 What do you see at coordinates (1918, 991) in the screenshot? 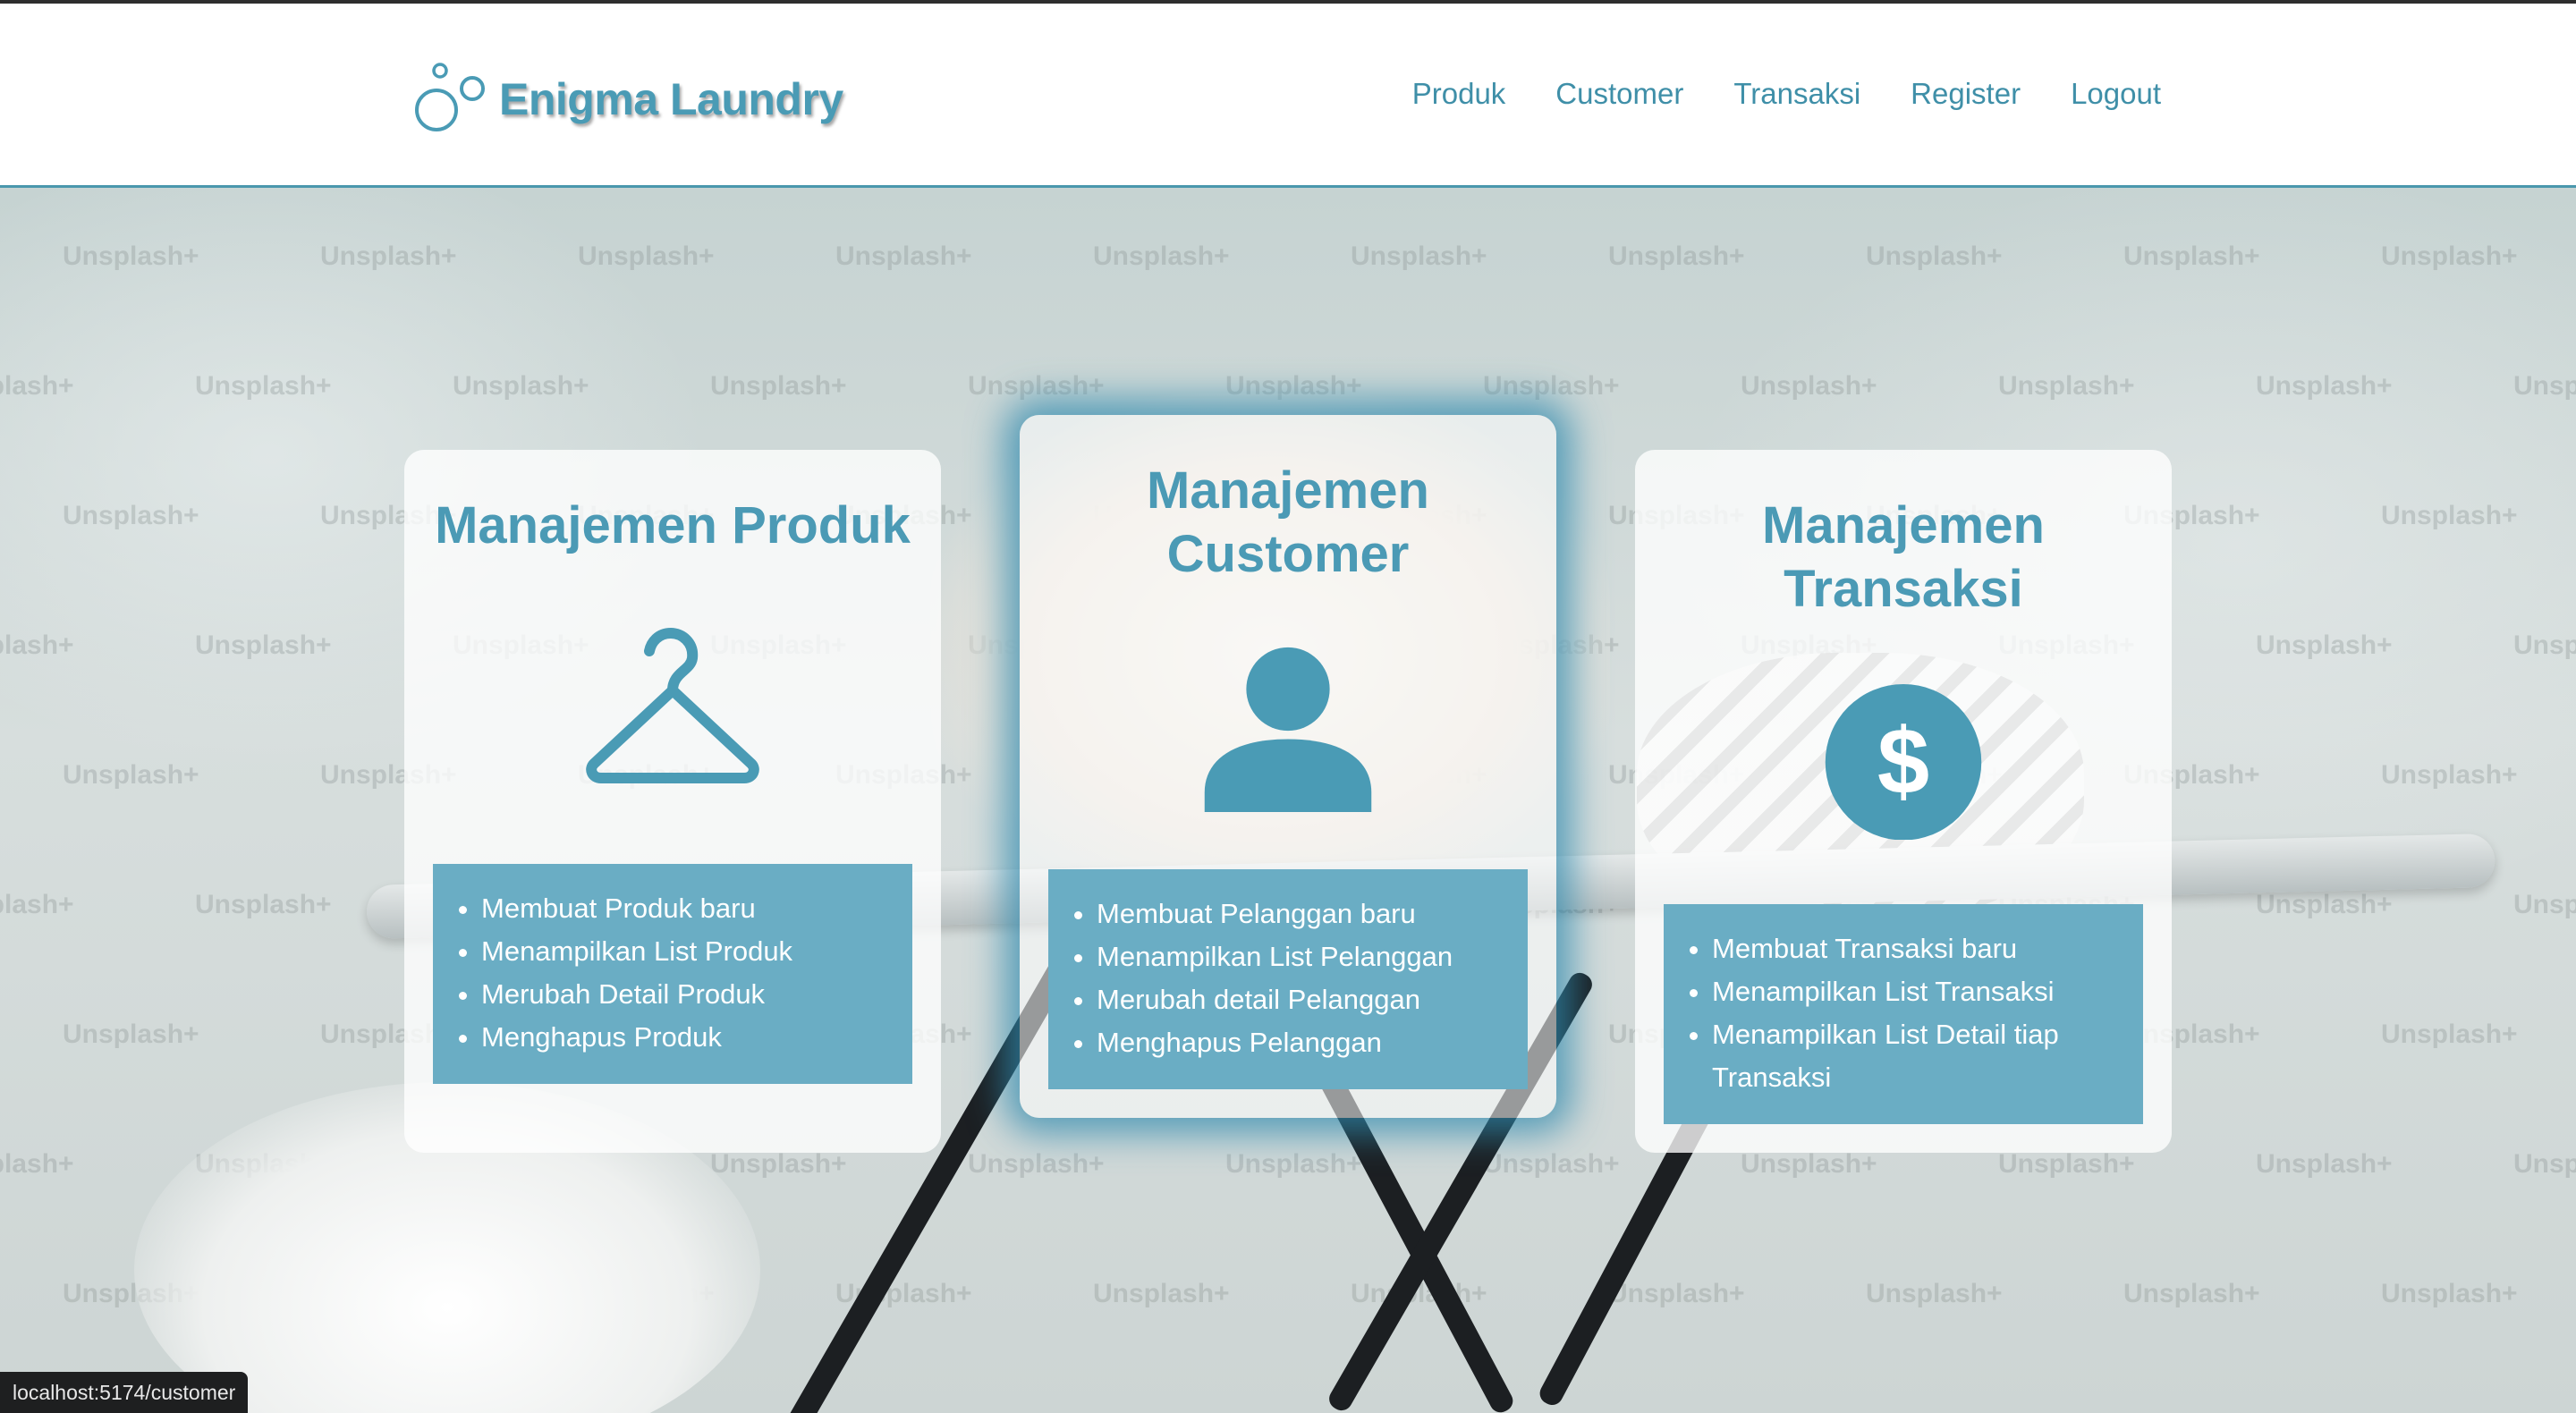
I see `feature-item: Menampilkan List Transaksi` at bounding box center [1918, 991].